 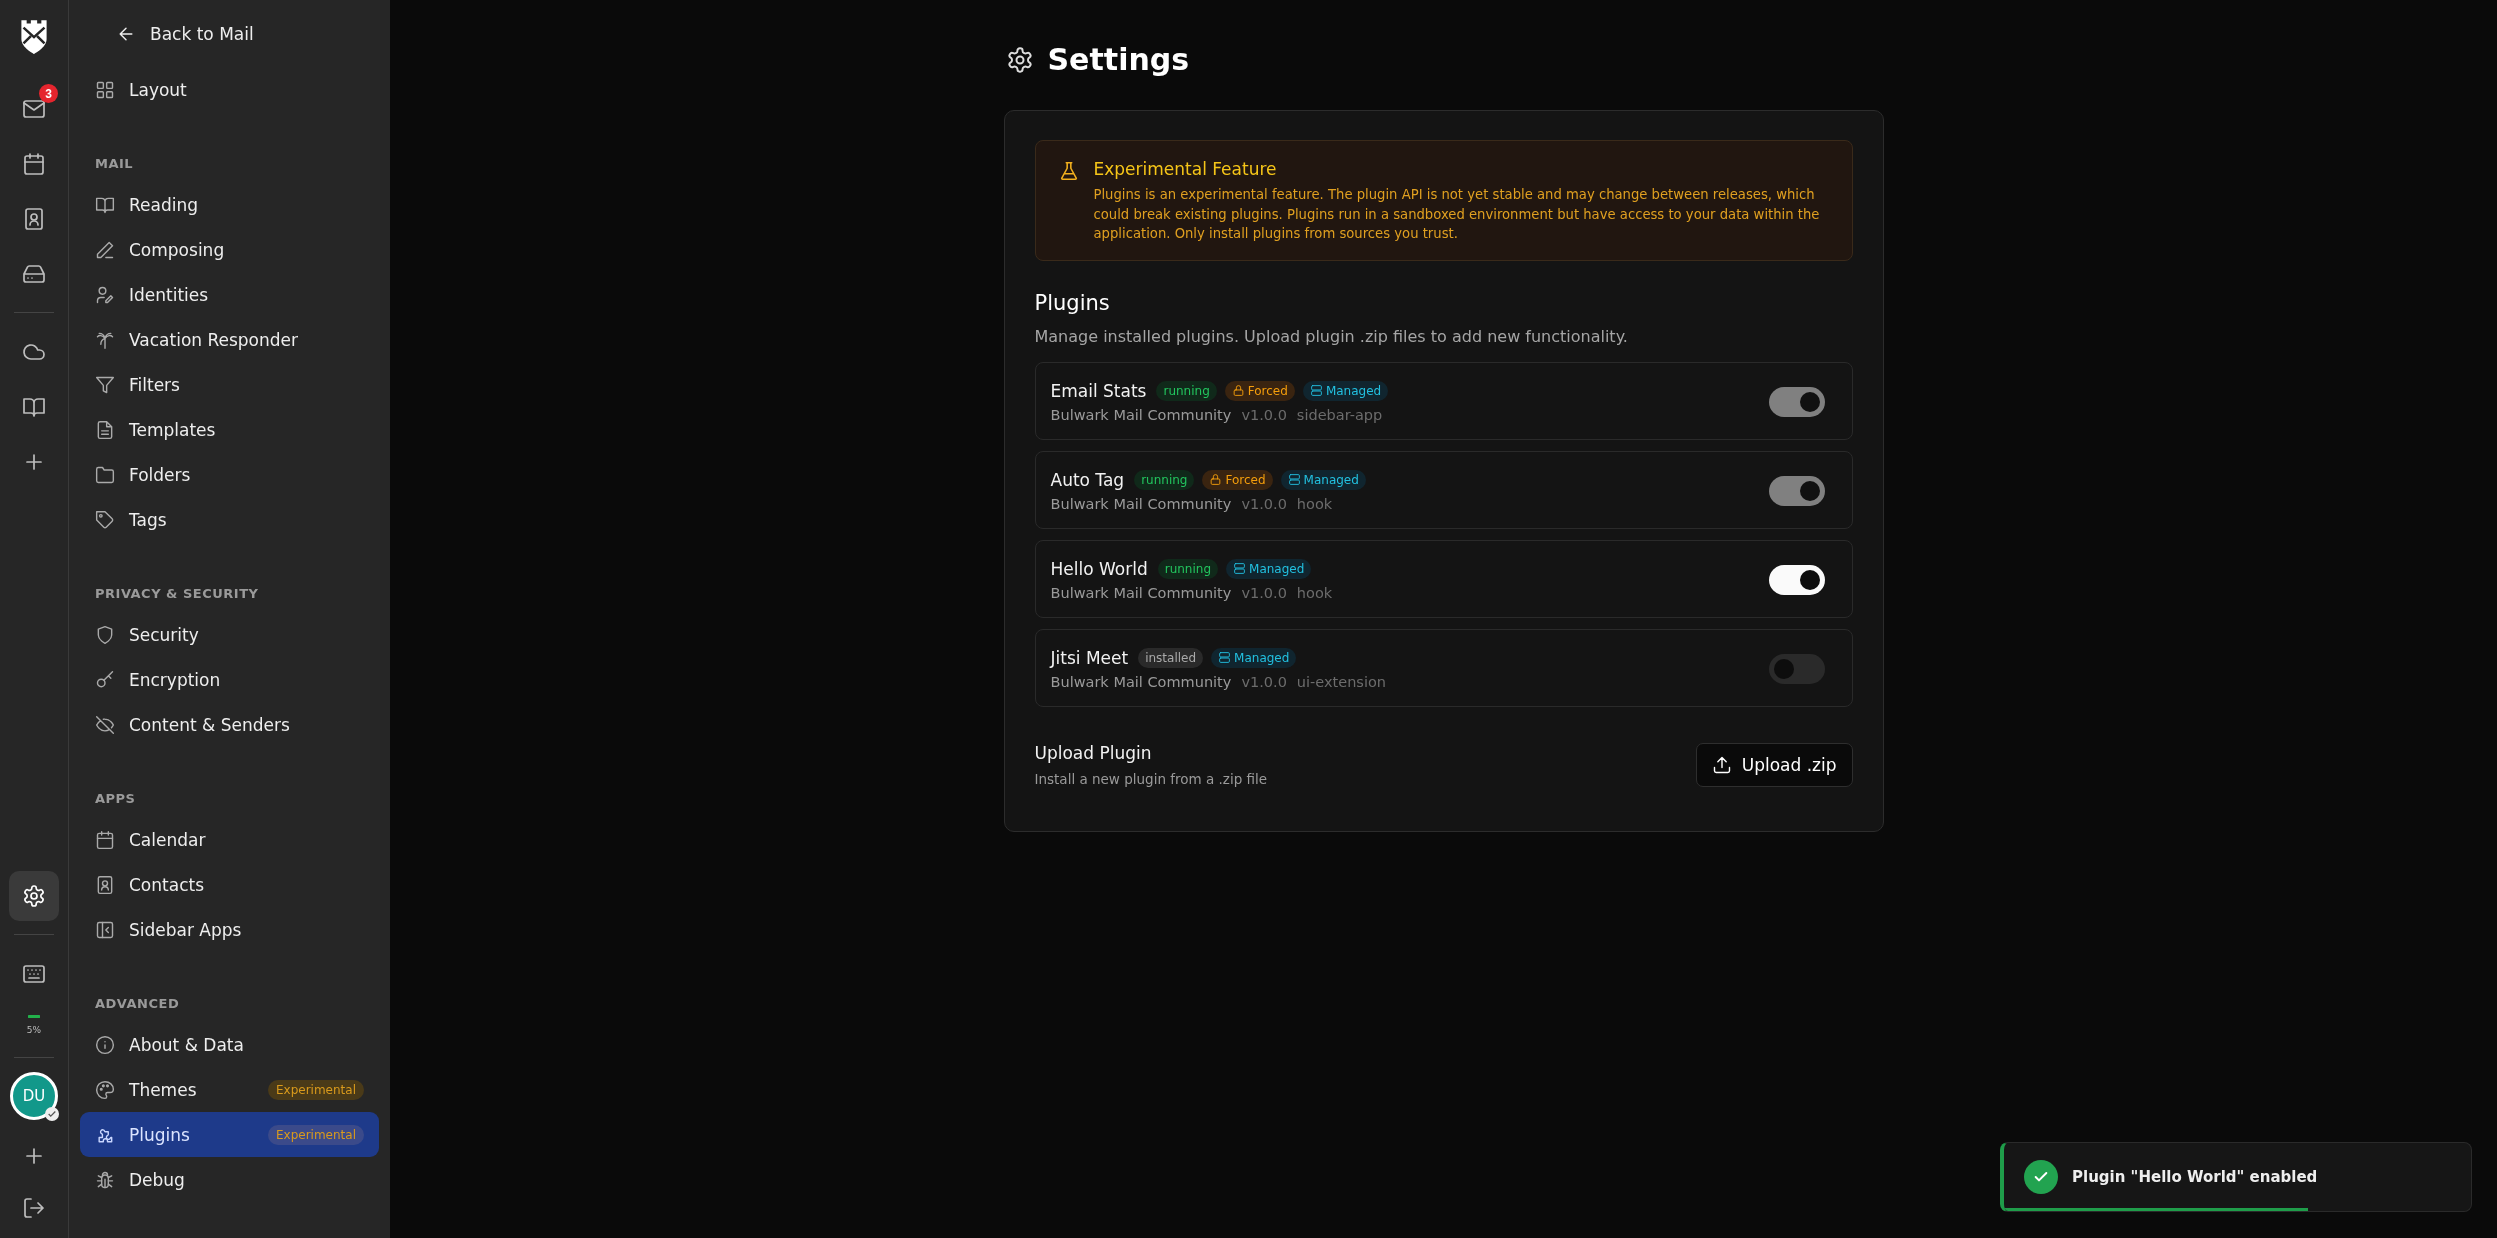 I want to click on book-icon, so click(x=34, y=407).